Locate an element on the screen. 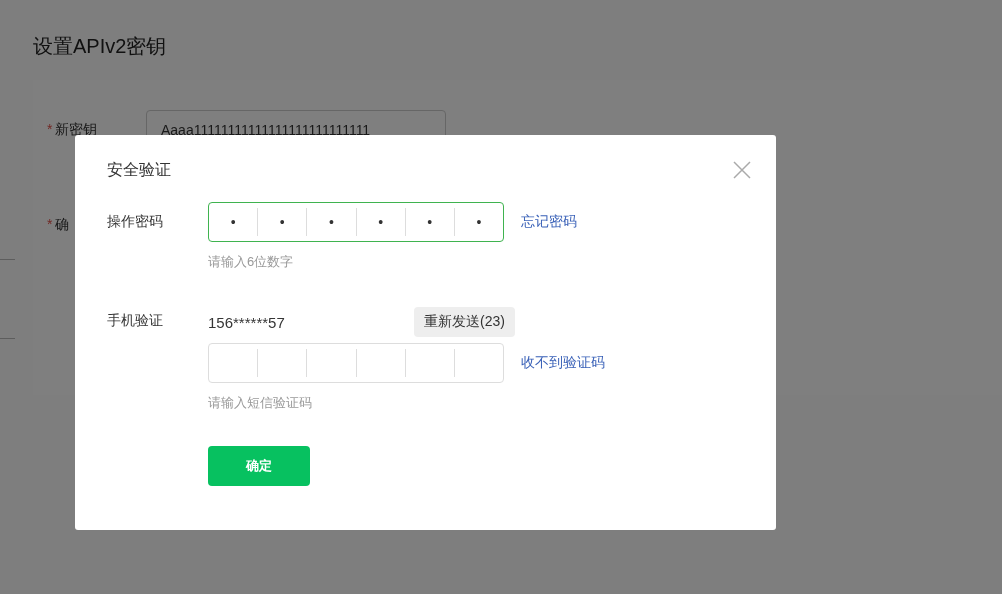 This screenshot has width=1002, height=594. close-icon is located at coordinates (742, 170).